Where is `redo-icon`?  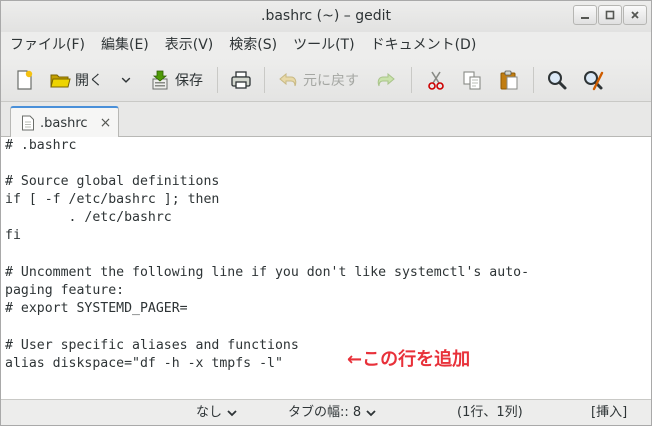 redo-icon is located at coordinates (386, 79).